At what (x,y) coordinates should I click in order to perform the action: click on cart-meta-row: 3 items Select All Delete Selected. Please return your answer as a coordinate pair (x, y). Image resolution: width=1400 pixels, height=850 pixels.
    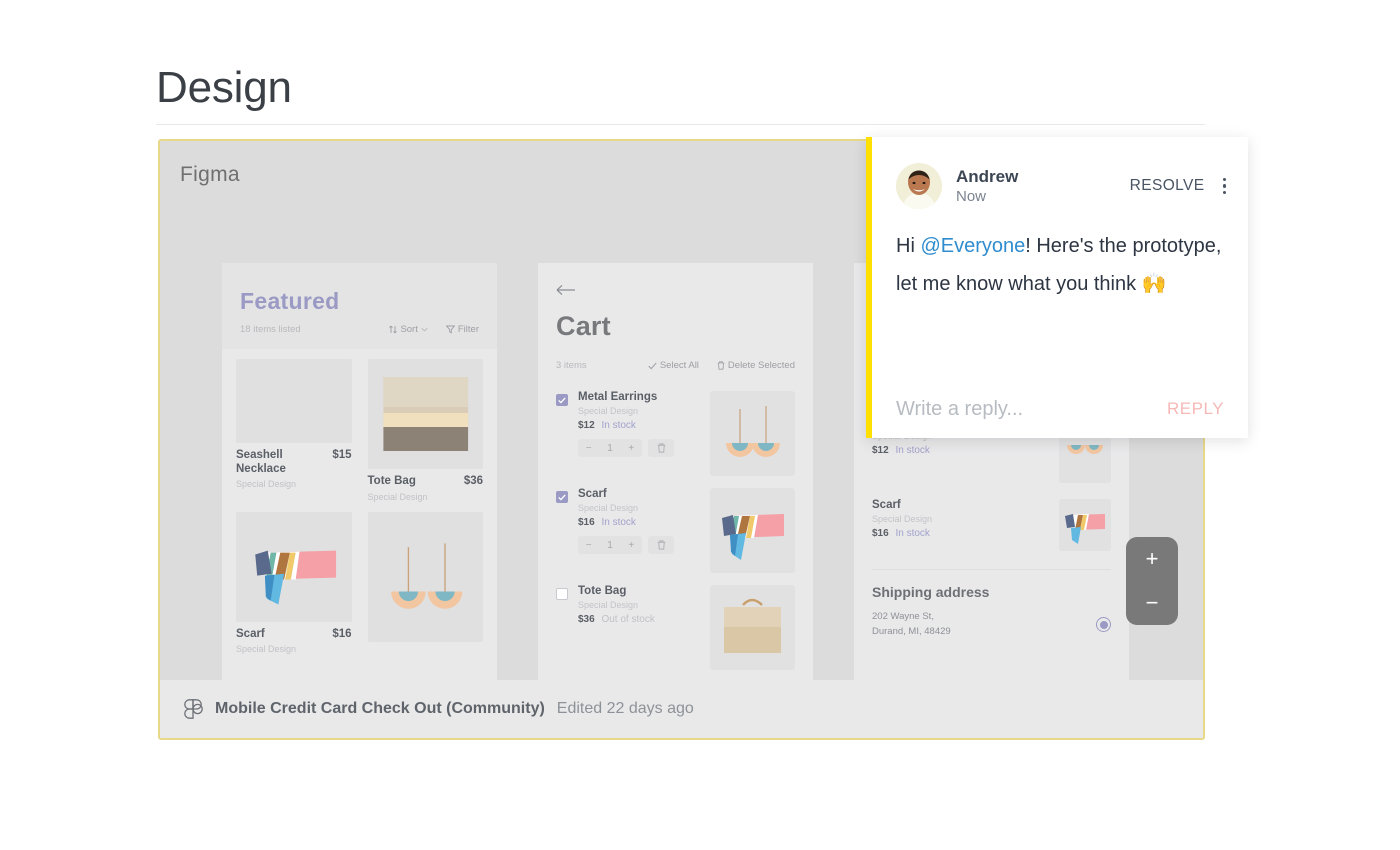
    Looking at the image, I should click on (675, 365).